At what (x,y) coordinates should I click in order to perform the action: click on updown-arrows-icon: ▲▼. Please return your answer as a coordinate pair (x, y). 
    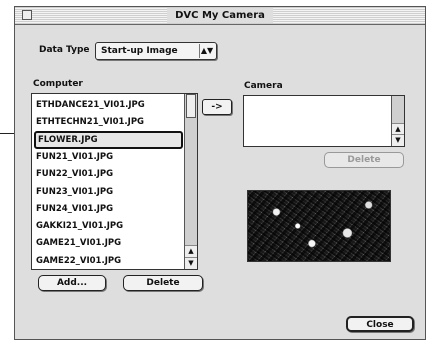
    Looking at the image, I should click on (206, 51).